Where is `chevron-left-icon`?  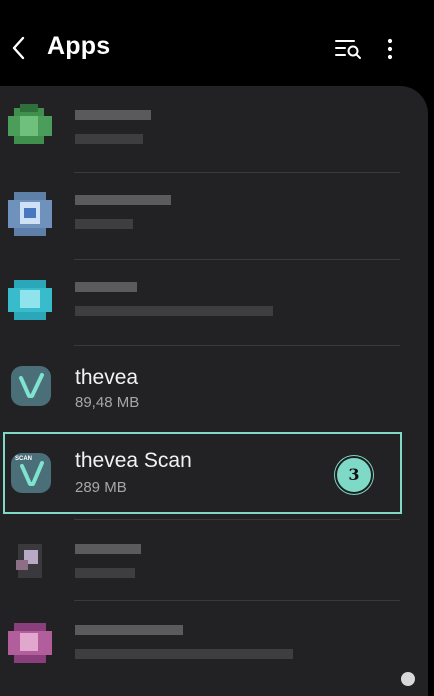 chevron-left-icon is located at coordinates (19, 48).